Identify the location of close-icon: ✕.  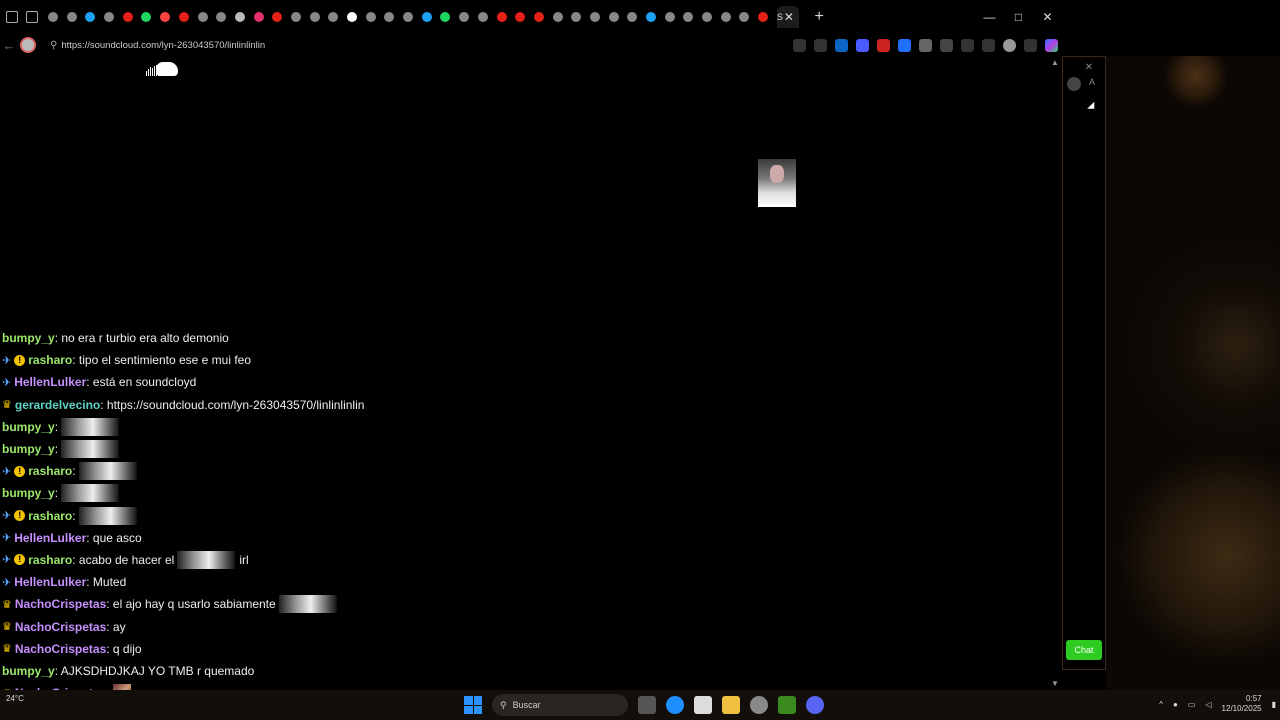
(1047, 17).